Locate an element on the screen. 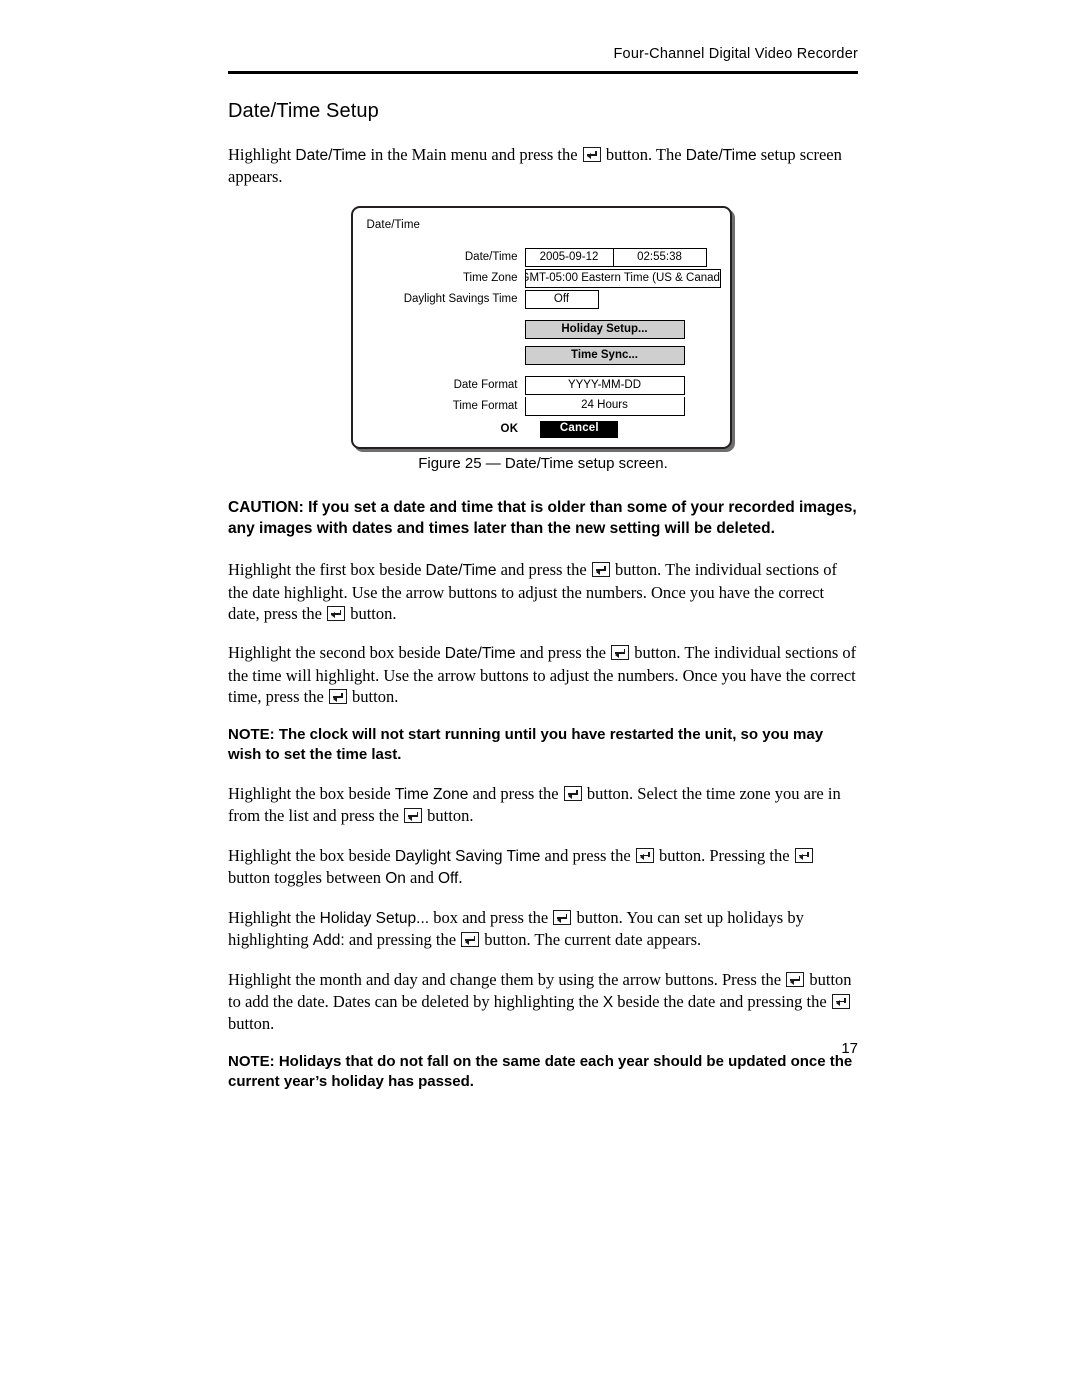  ok-button: OK is located at coordinates (510, 429).